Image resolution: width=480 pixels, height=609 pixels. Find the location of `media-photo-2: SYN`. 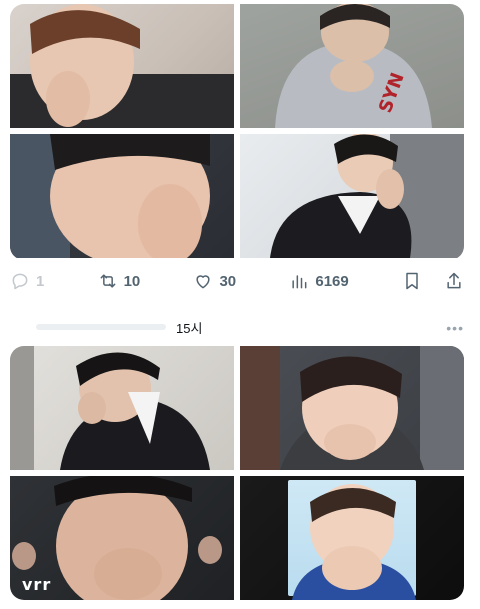

media-photo-2: SYN is located at coordinates (352, 66).